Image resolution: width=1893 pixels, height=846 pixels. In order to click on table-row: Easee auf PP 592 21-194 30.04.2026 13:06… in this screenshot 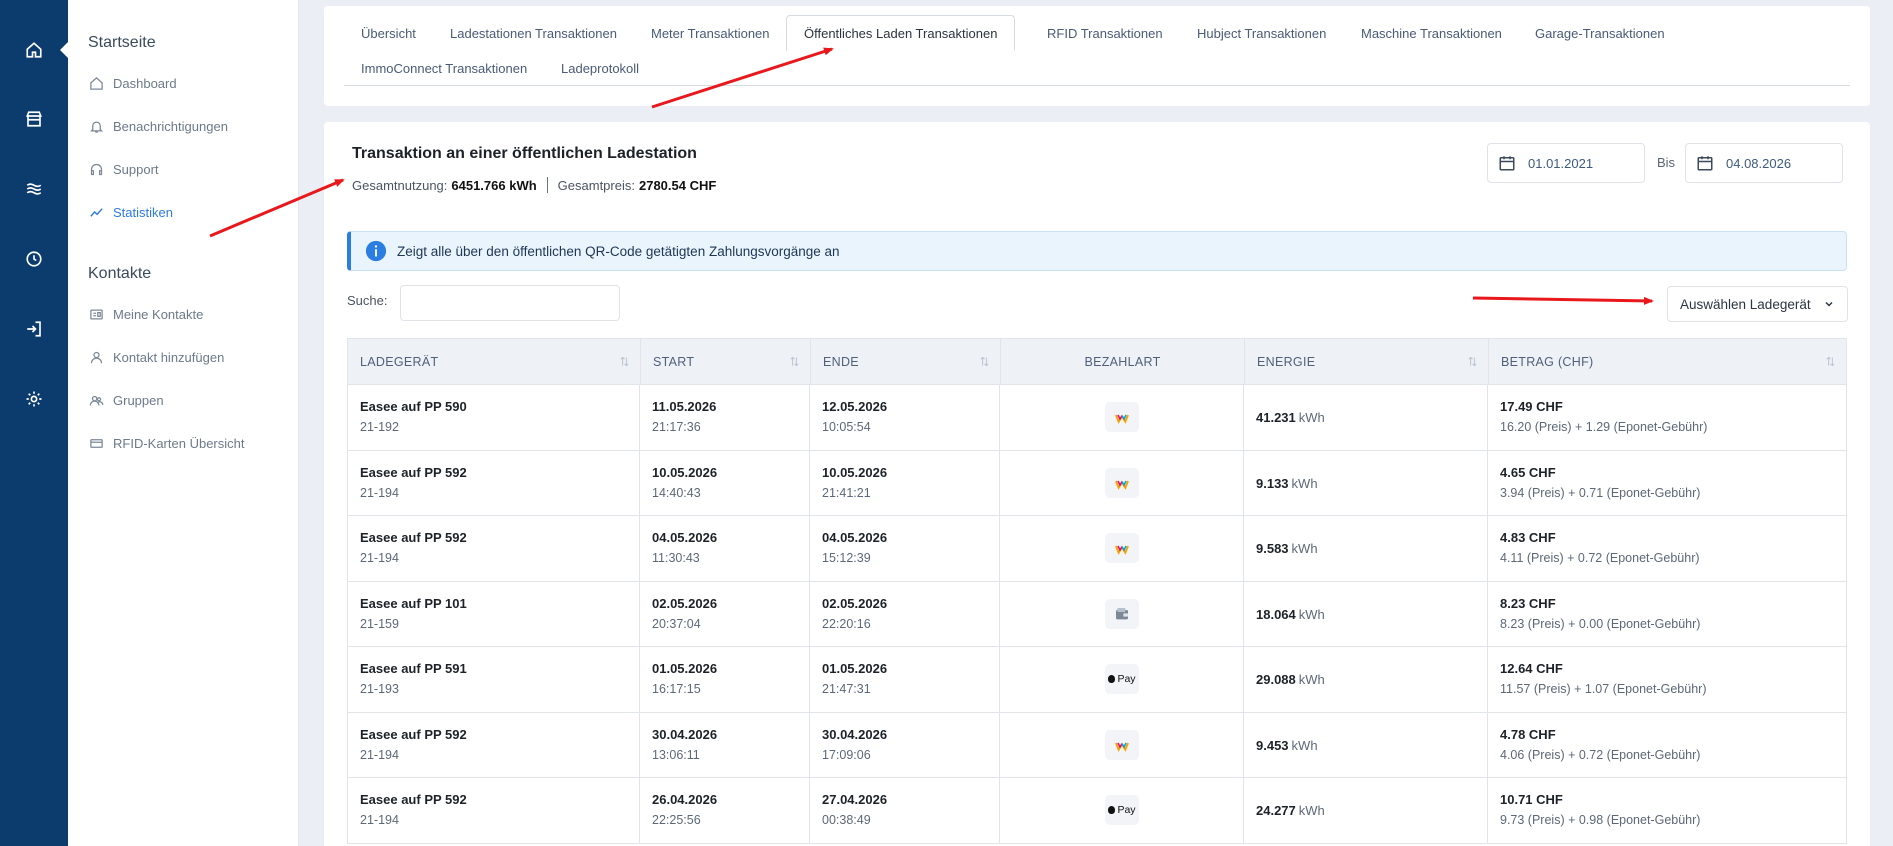, I will do `click(1097, 745)`.